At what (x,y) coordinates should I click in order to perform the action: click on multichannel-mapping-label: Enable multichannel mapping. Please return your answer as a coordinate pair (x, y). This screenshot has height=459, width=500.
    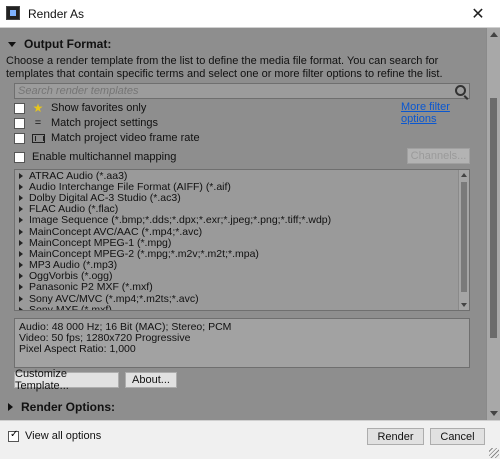
    Looking at the image, I should click on (104, 157).